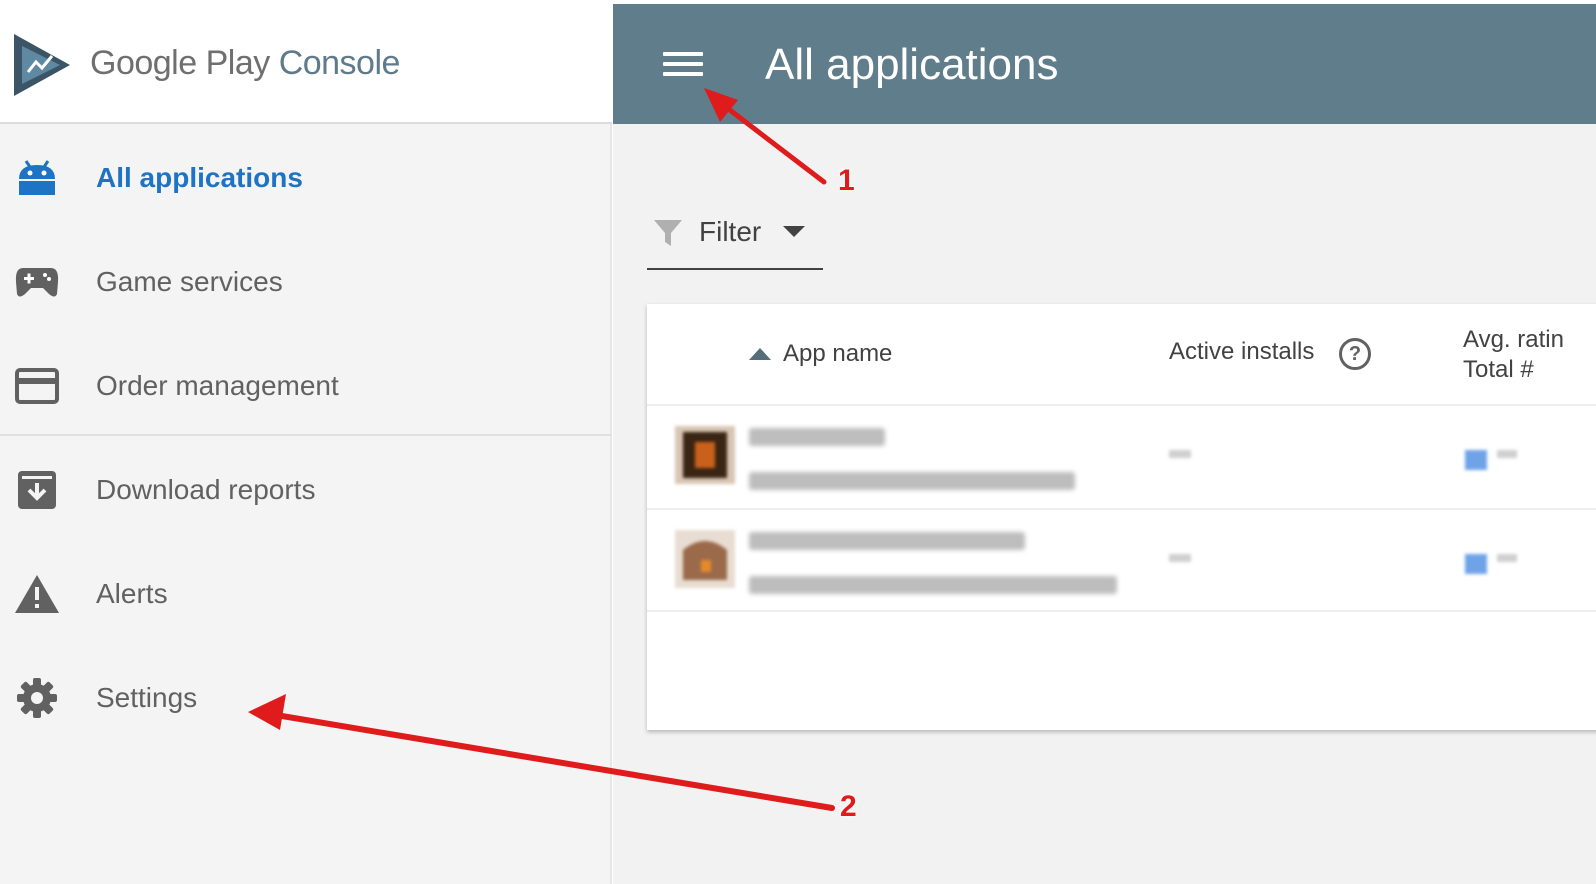  I want to click on sort-ascending-icon, so click(760, 354).